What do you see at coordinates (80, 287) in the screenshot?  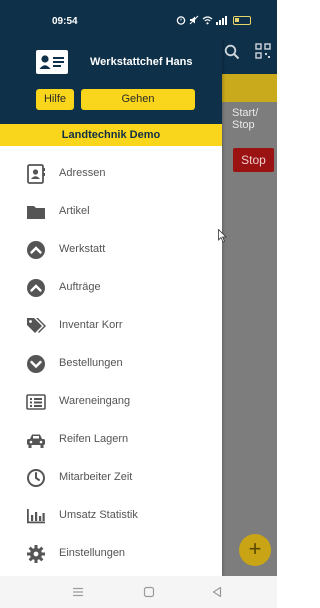 I see `menu-label: Aufträge` at bounding box center [80, 287].